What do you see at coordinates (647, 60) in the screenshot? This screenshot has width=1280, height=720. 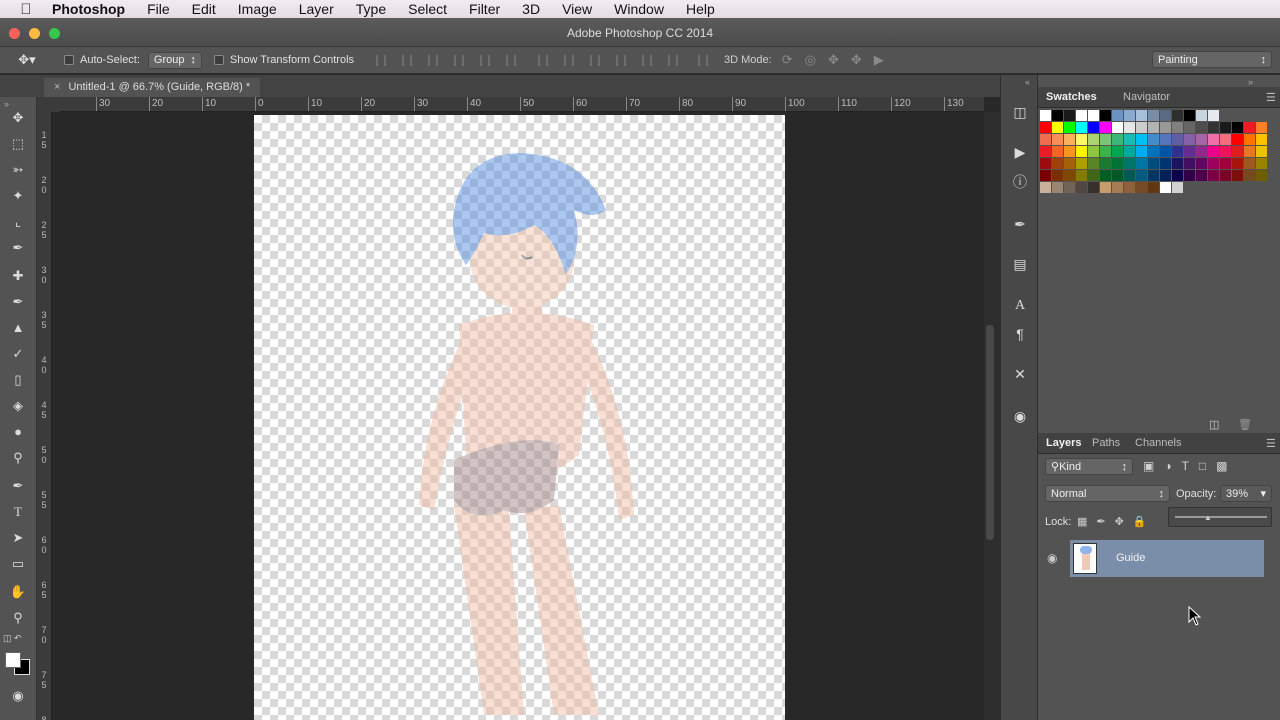 I see `distribute-hcenter-icon` at bounding box center [647, 60].